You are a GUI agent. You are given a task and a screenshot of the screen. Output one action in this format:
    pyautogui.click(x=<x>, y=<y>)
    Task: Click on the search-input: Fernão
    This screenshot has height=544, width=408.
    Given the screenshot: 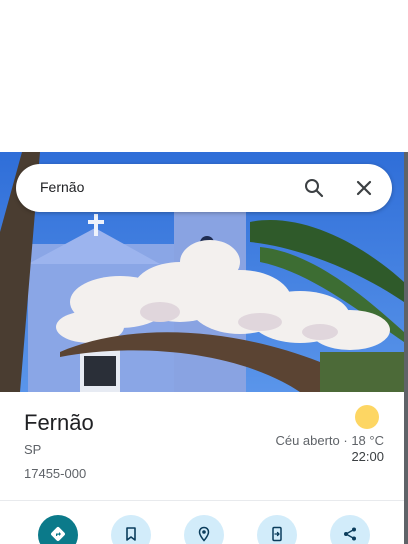 What is the action you would take?
    pyautogui.click(x=62, y=187)
    